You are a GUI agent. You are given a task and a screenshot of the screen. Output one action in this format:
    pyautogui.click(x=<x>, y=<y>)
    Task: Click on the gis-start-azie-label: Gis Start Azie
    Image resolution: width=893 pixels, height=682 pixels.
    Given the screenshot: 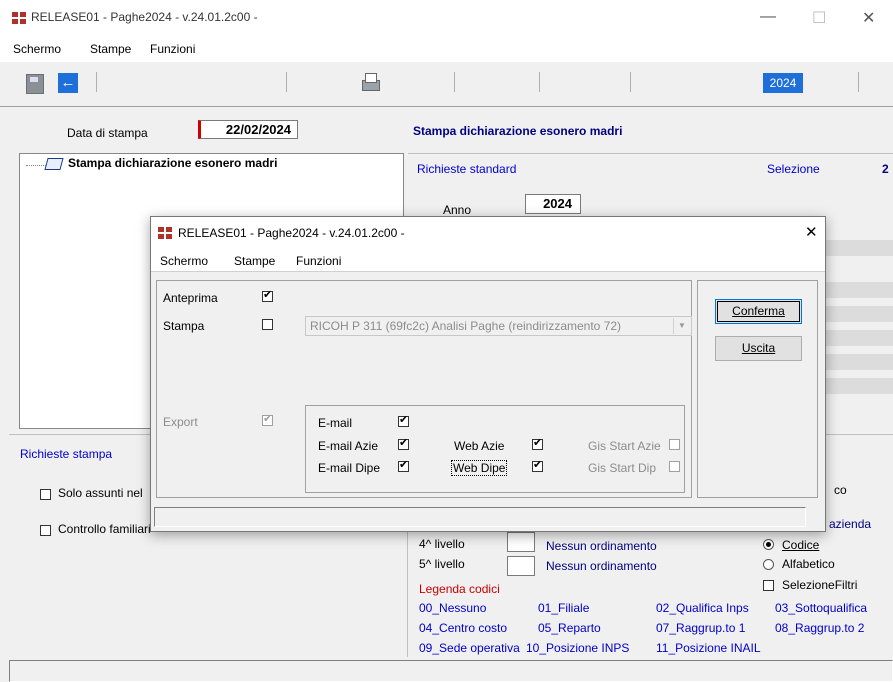 What is the action you would take?
    pyautogui.click(x=624, y=446)
    